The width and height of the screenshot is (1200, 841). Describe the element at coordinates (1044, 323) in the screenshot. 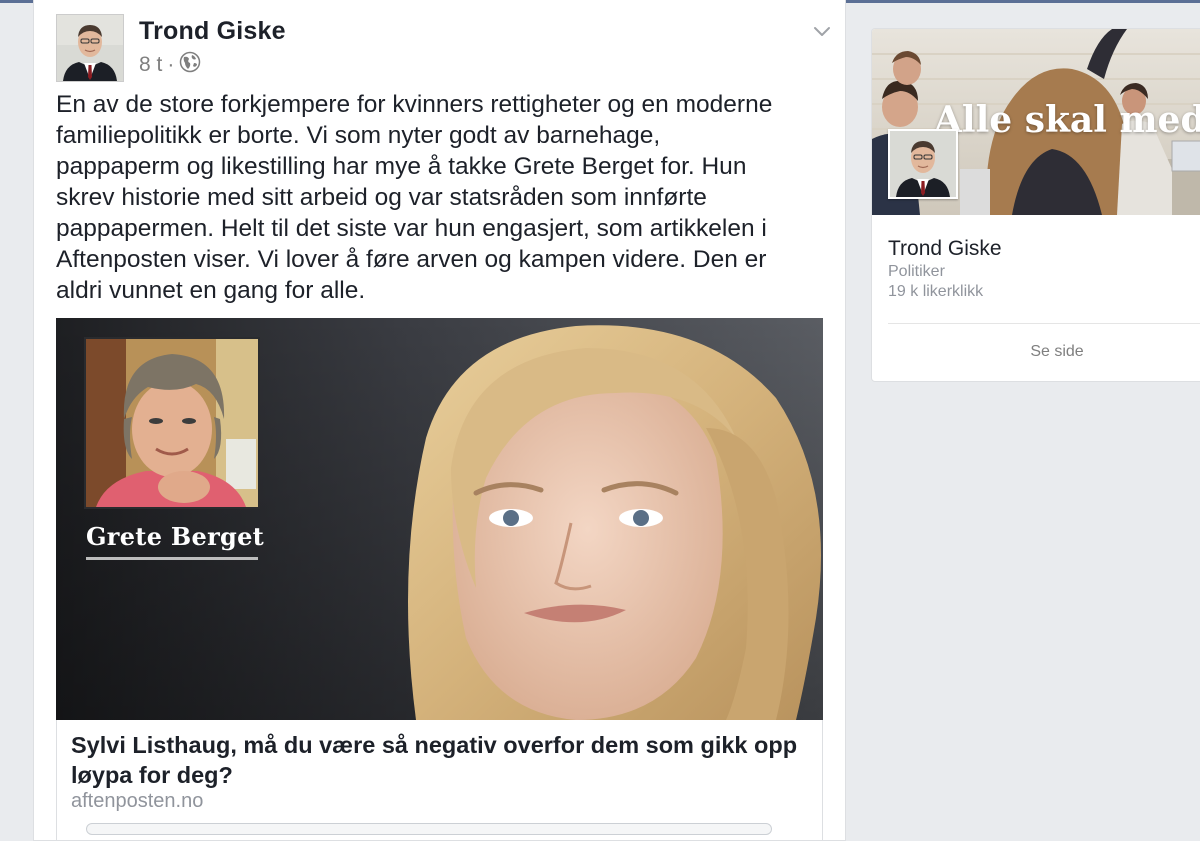

I see `card-divider` at that location.